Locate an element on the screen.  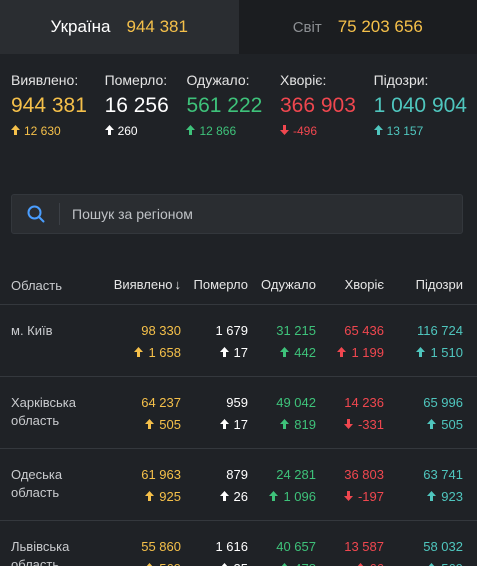
cell-recovered-delta-value: 1 096 is located at coordinates (299, 496).